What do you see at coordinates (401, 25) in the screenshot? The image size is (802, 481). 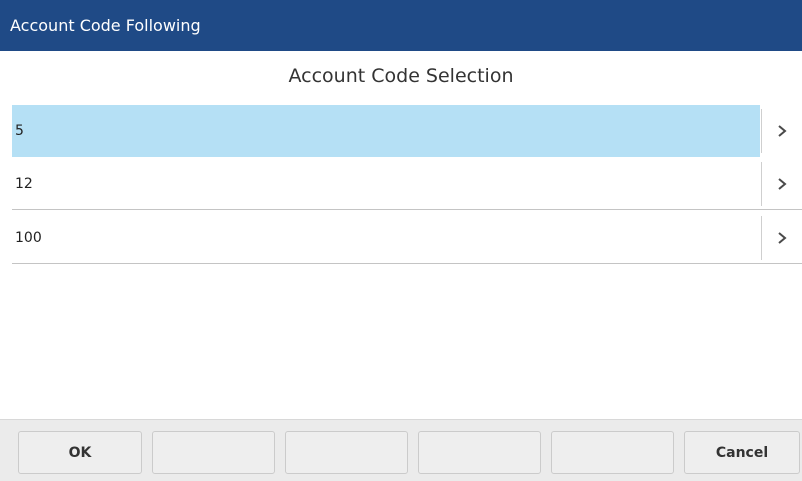 I see `title-bar: Account Code Following` at bounding box center [401, 25].